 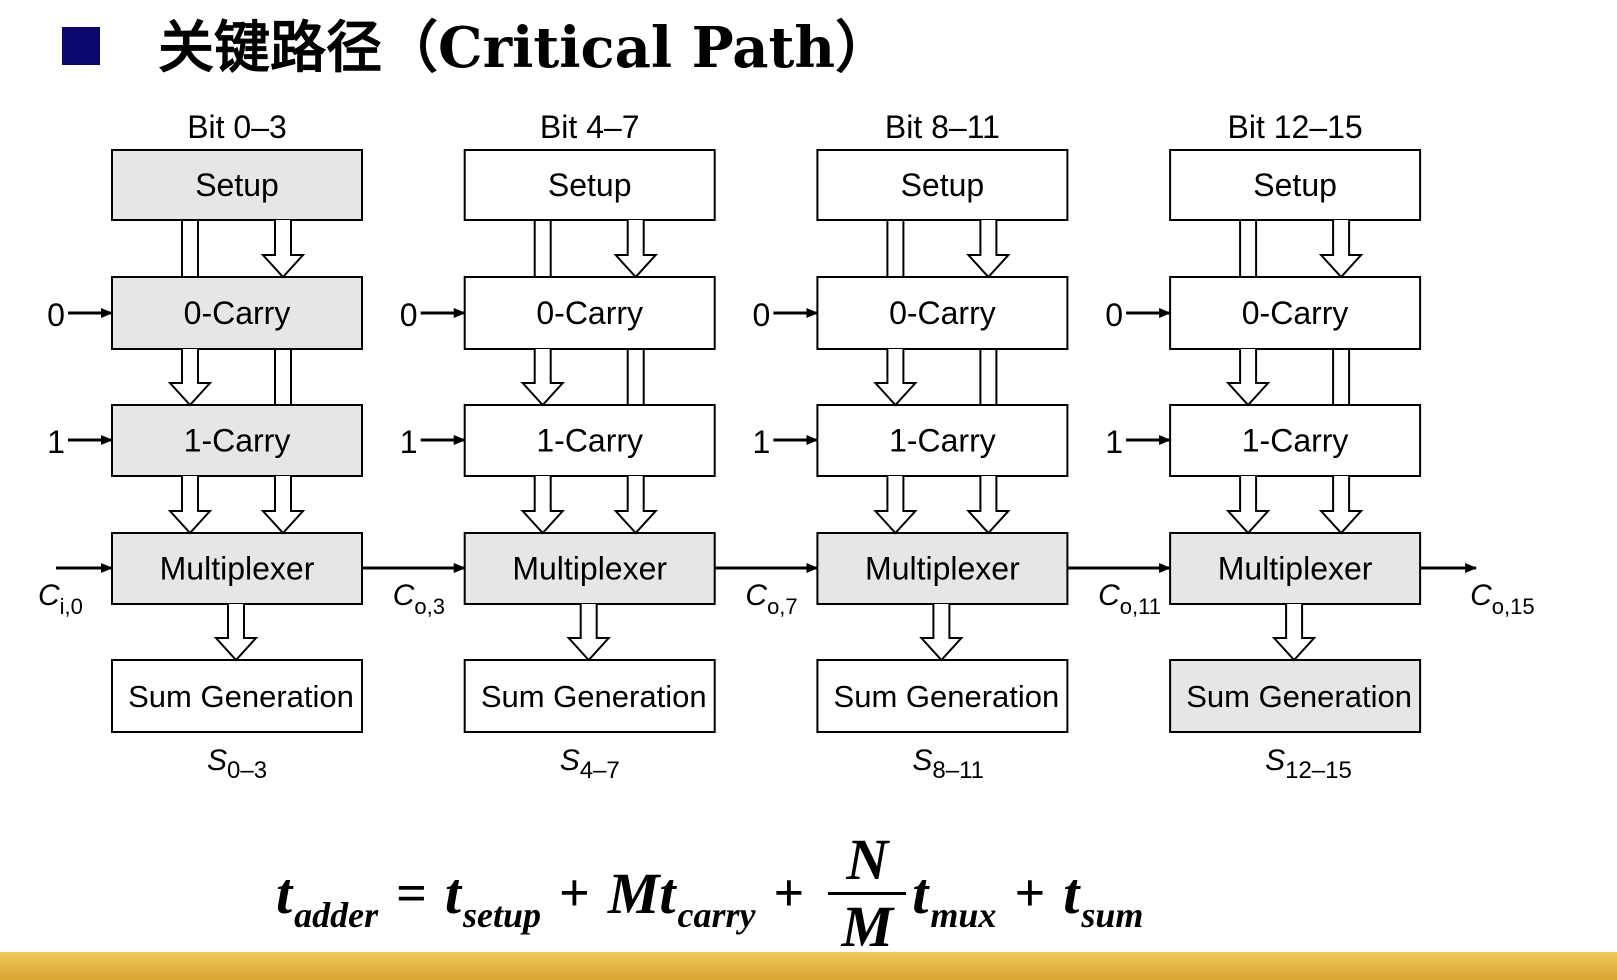 I want to click on formula-plus-1: +, so click(x=574, y=893).